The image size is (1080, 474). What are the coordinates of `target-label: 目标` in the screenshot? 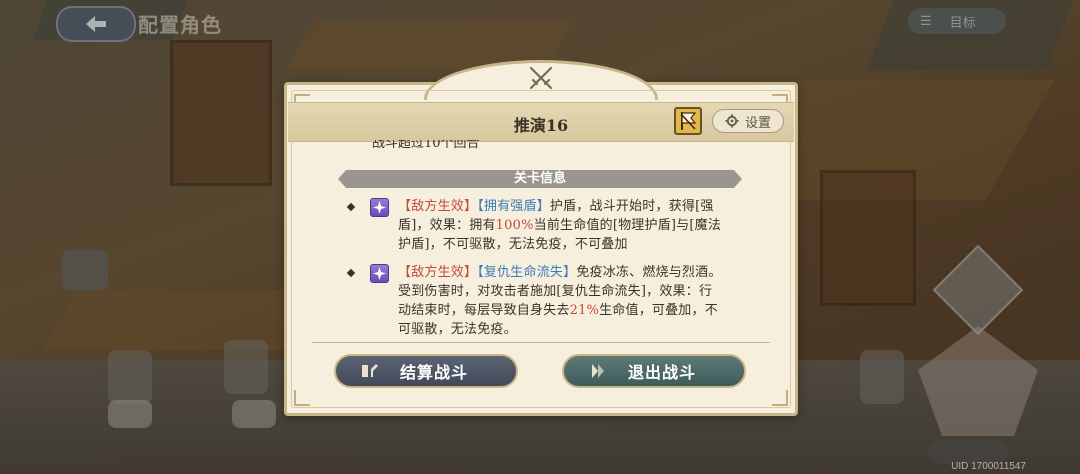 It's located at (962, 23).